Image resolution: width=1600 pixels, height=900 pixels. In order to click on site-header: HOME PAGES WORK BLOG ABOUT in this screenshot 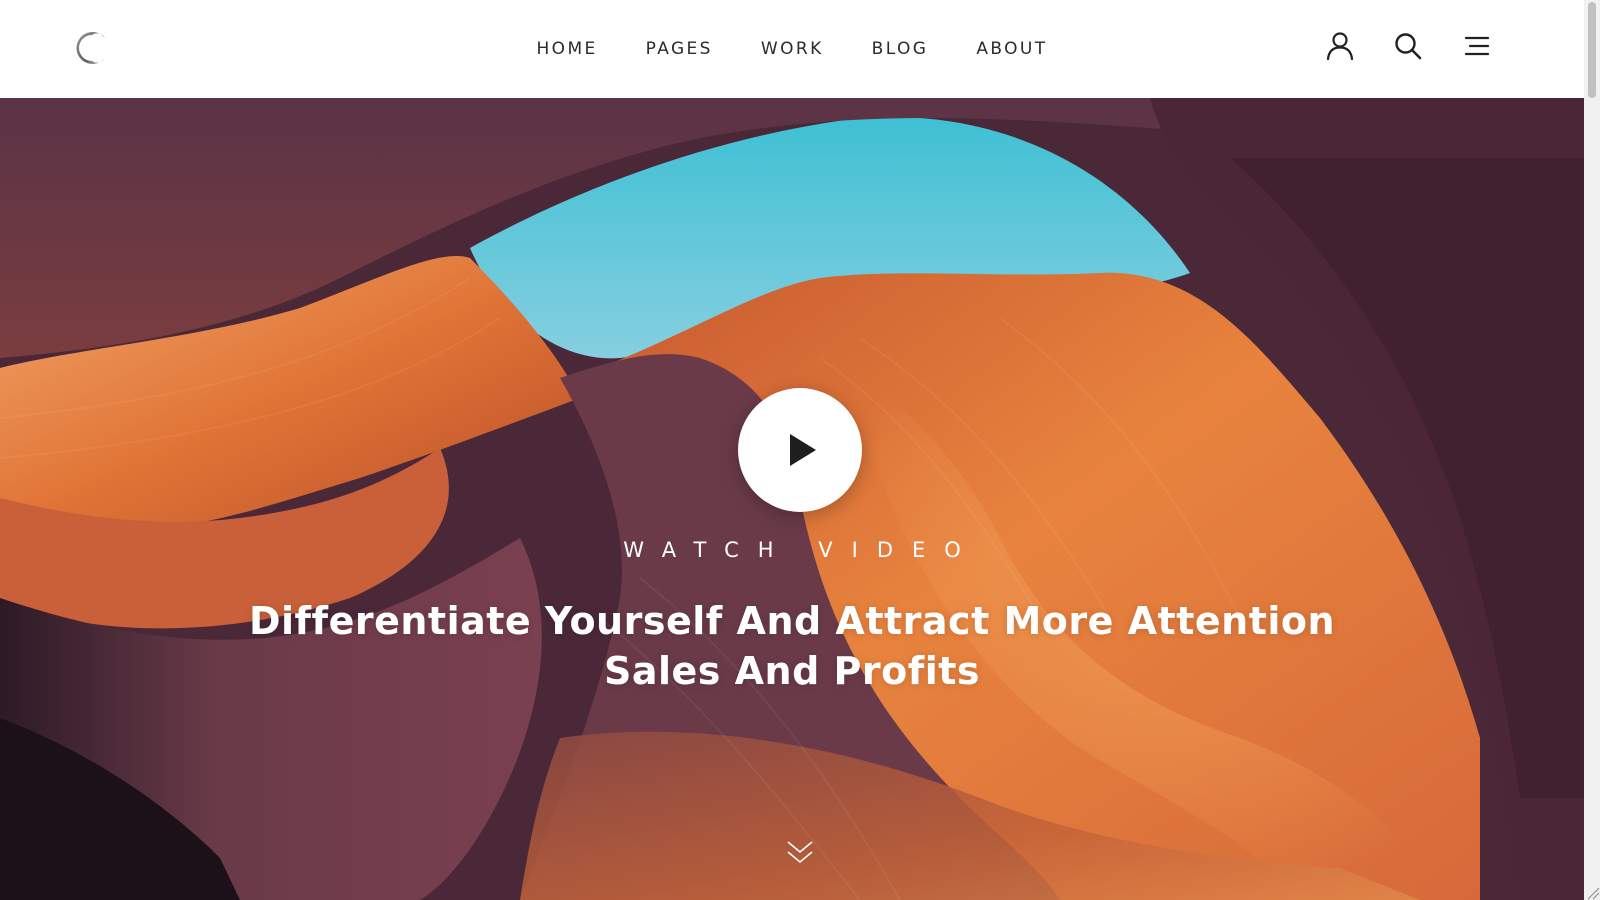, I will do `click(792, 49)`.